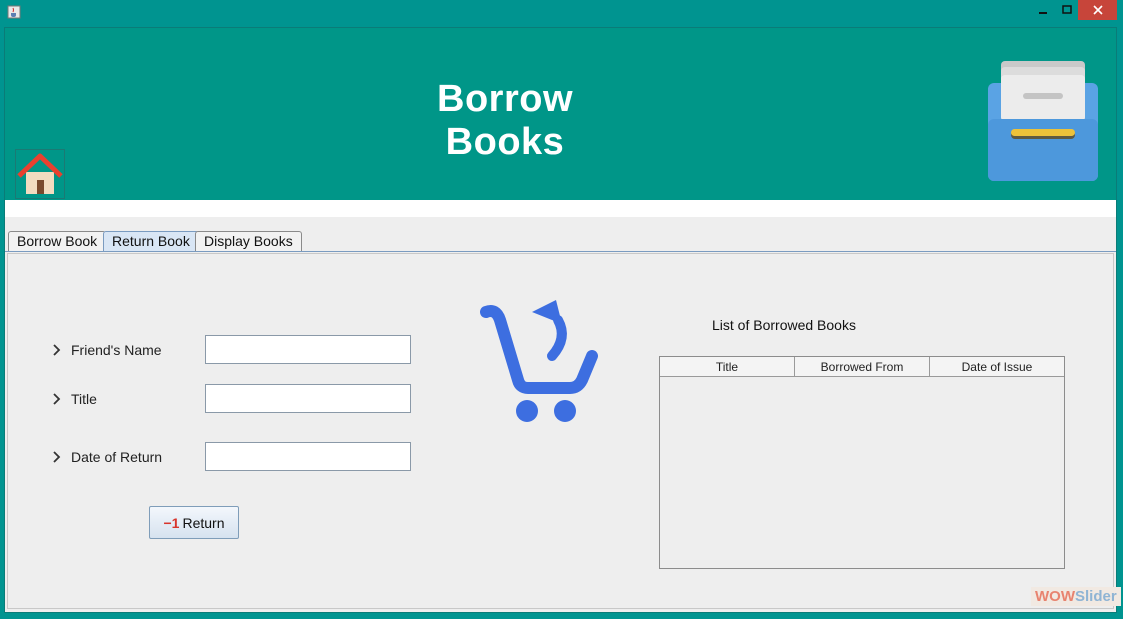  What do you see at coordinates (171, 522) in the screenshot?
I see `minus-one-icon: −1` at bounding box center [171, 522].